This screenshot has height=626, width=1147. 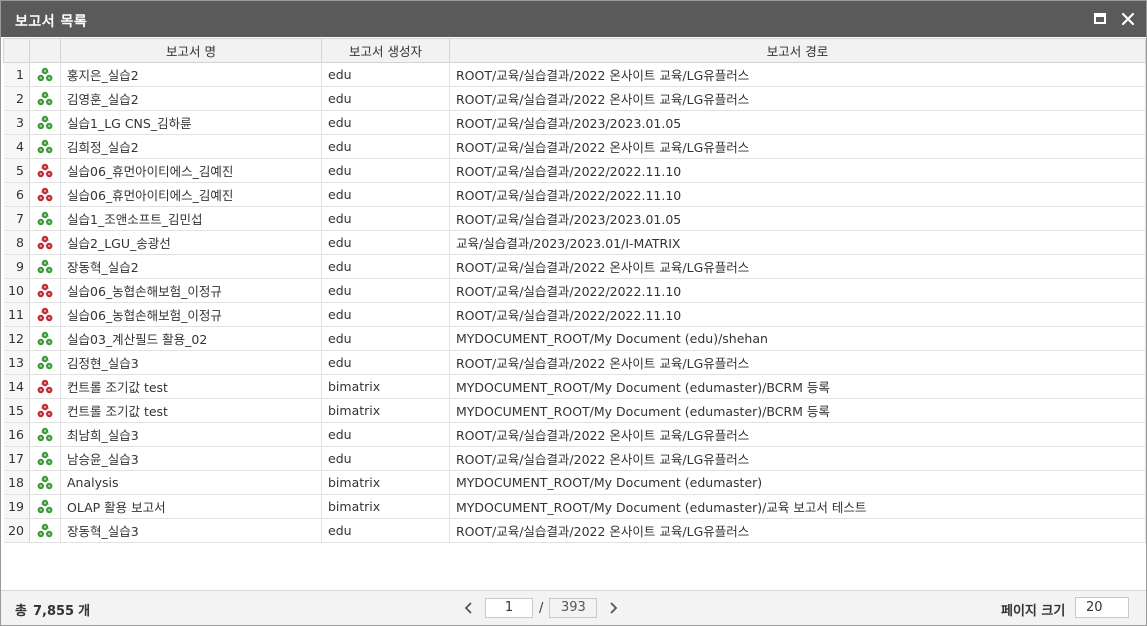 What do you see at coordinates (797, 122) in the screenshot?
I see `report-path: ROOT/교육/실습결과/2023/2023.01.05` at bounding box center [797, 122].